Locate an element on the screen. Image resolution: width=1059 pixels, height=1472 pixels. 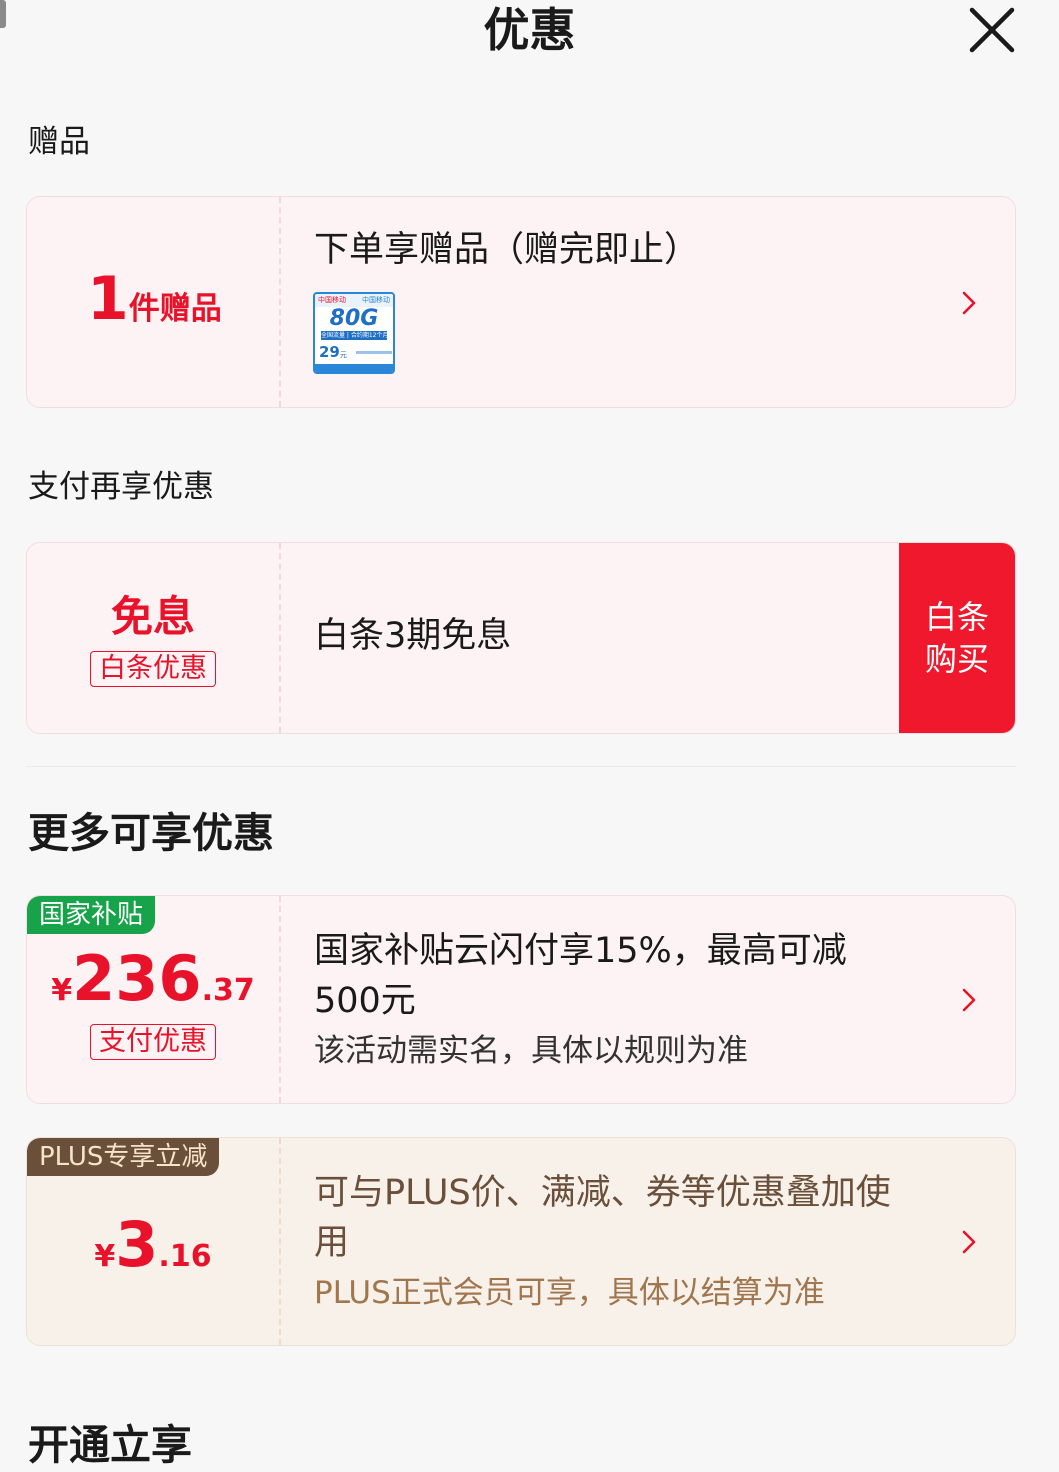
subsidy-title-line1: 国家补贴云闪付享15%，最高可减 is located at coordinates (580, 951).